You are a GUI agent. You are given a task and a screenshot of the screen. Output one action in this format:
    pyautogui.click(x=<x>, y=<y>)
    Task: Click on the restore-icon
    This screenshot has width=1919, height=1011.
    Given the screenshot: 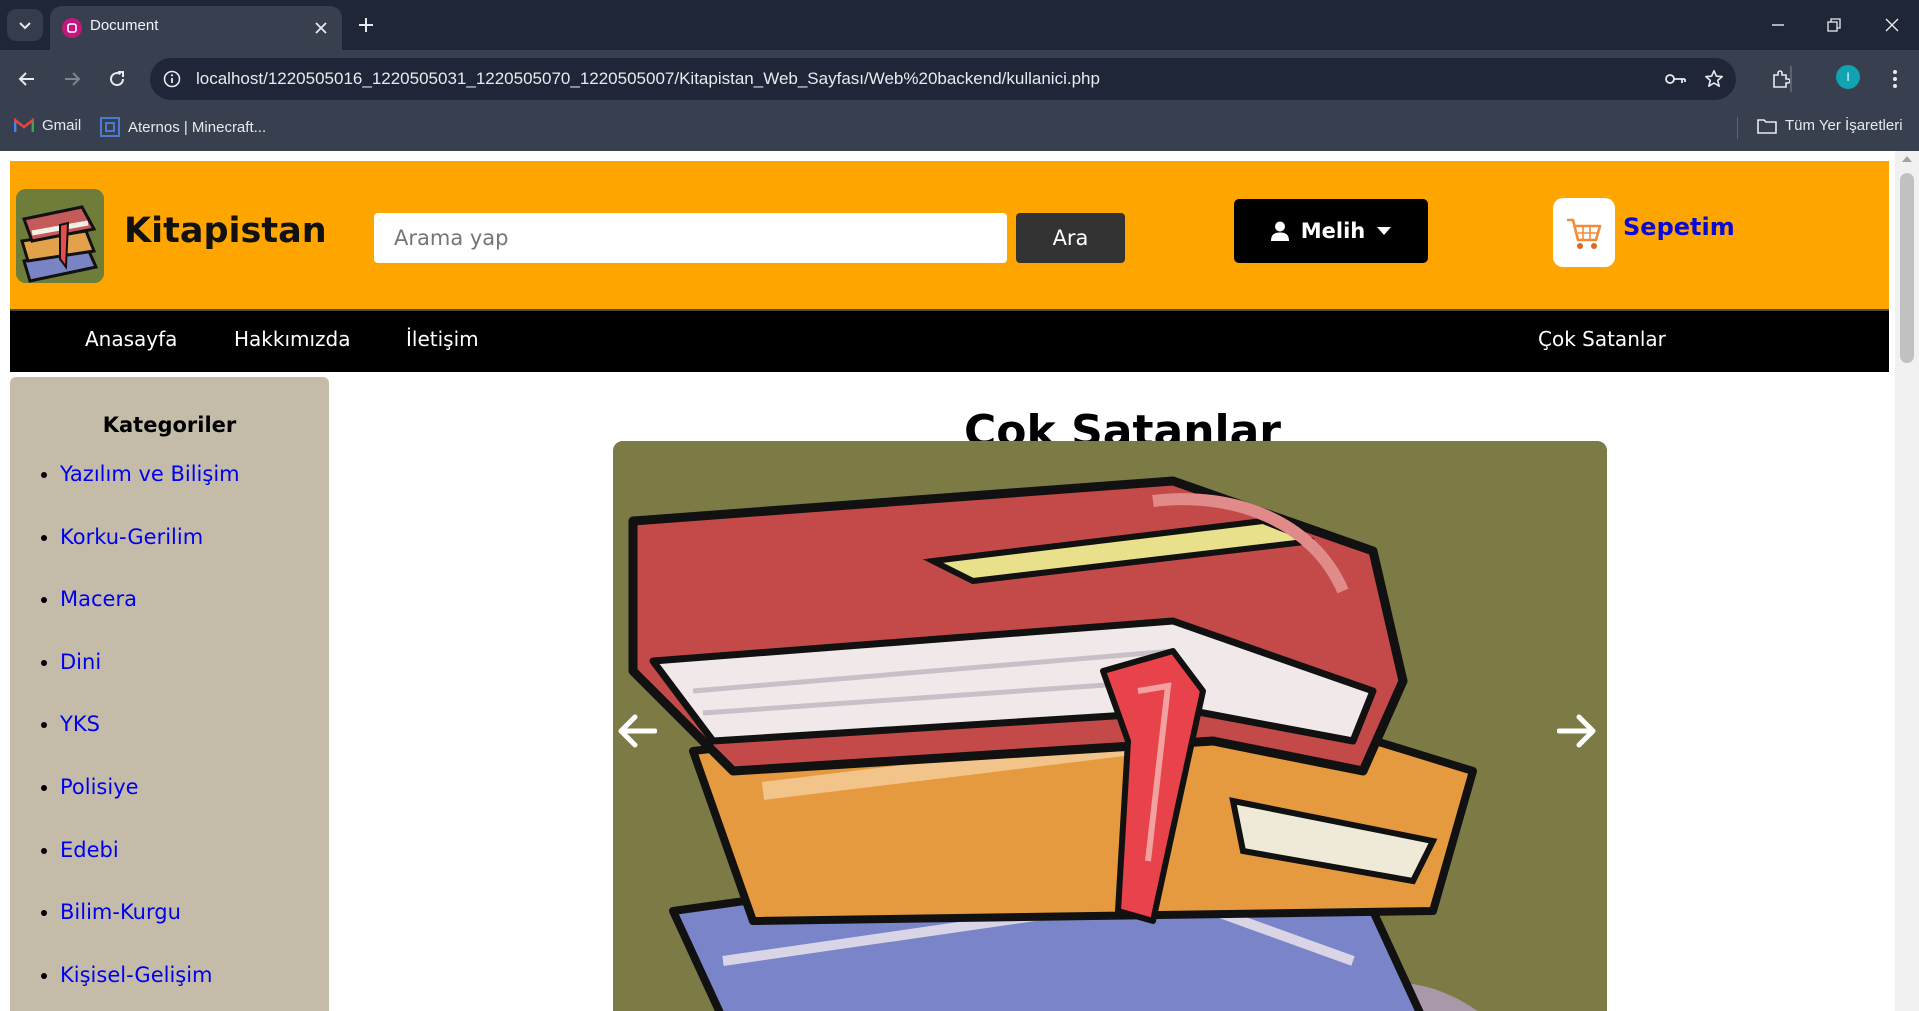 What is the action you would take?
    pyautogui.click(x=1834, y=25)
    